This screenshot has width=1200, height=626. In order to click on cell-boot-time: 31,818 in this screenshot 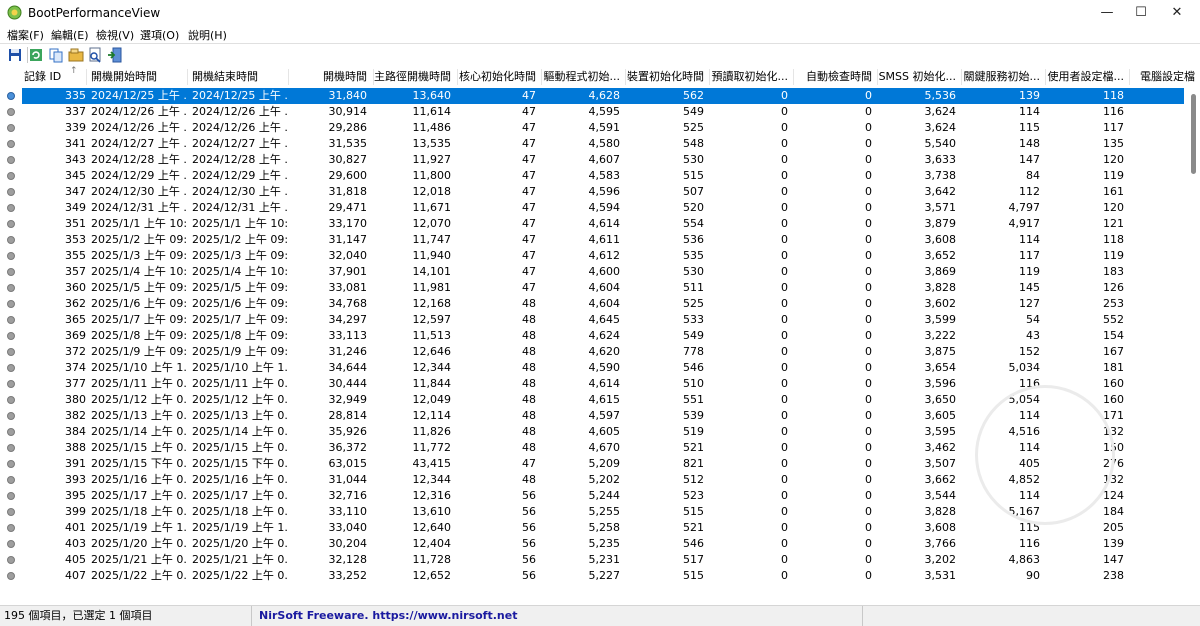, I will do `click(348, 191)`.